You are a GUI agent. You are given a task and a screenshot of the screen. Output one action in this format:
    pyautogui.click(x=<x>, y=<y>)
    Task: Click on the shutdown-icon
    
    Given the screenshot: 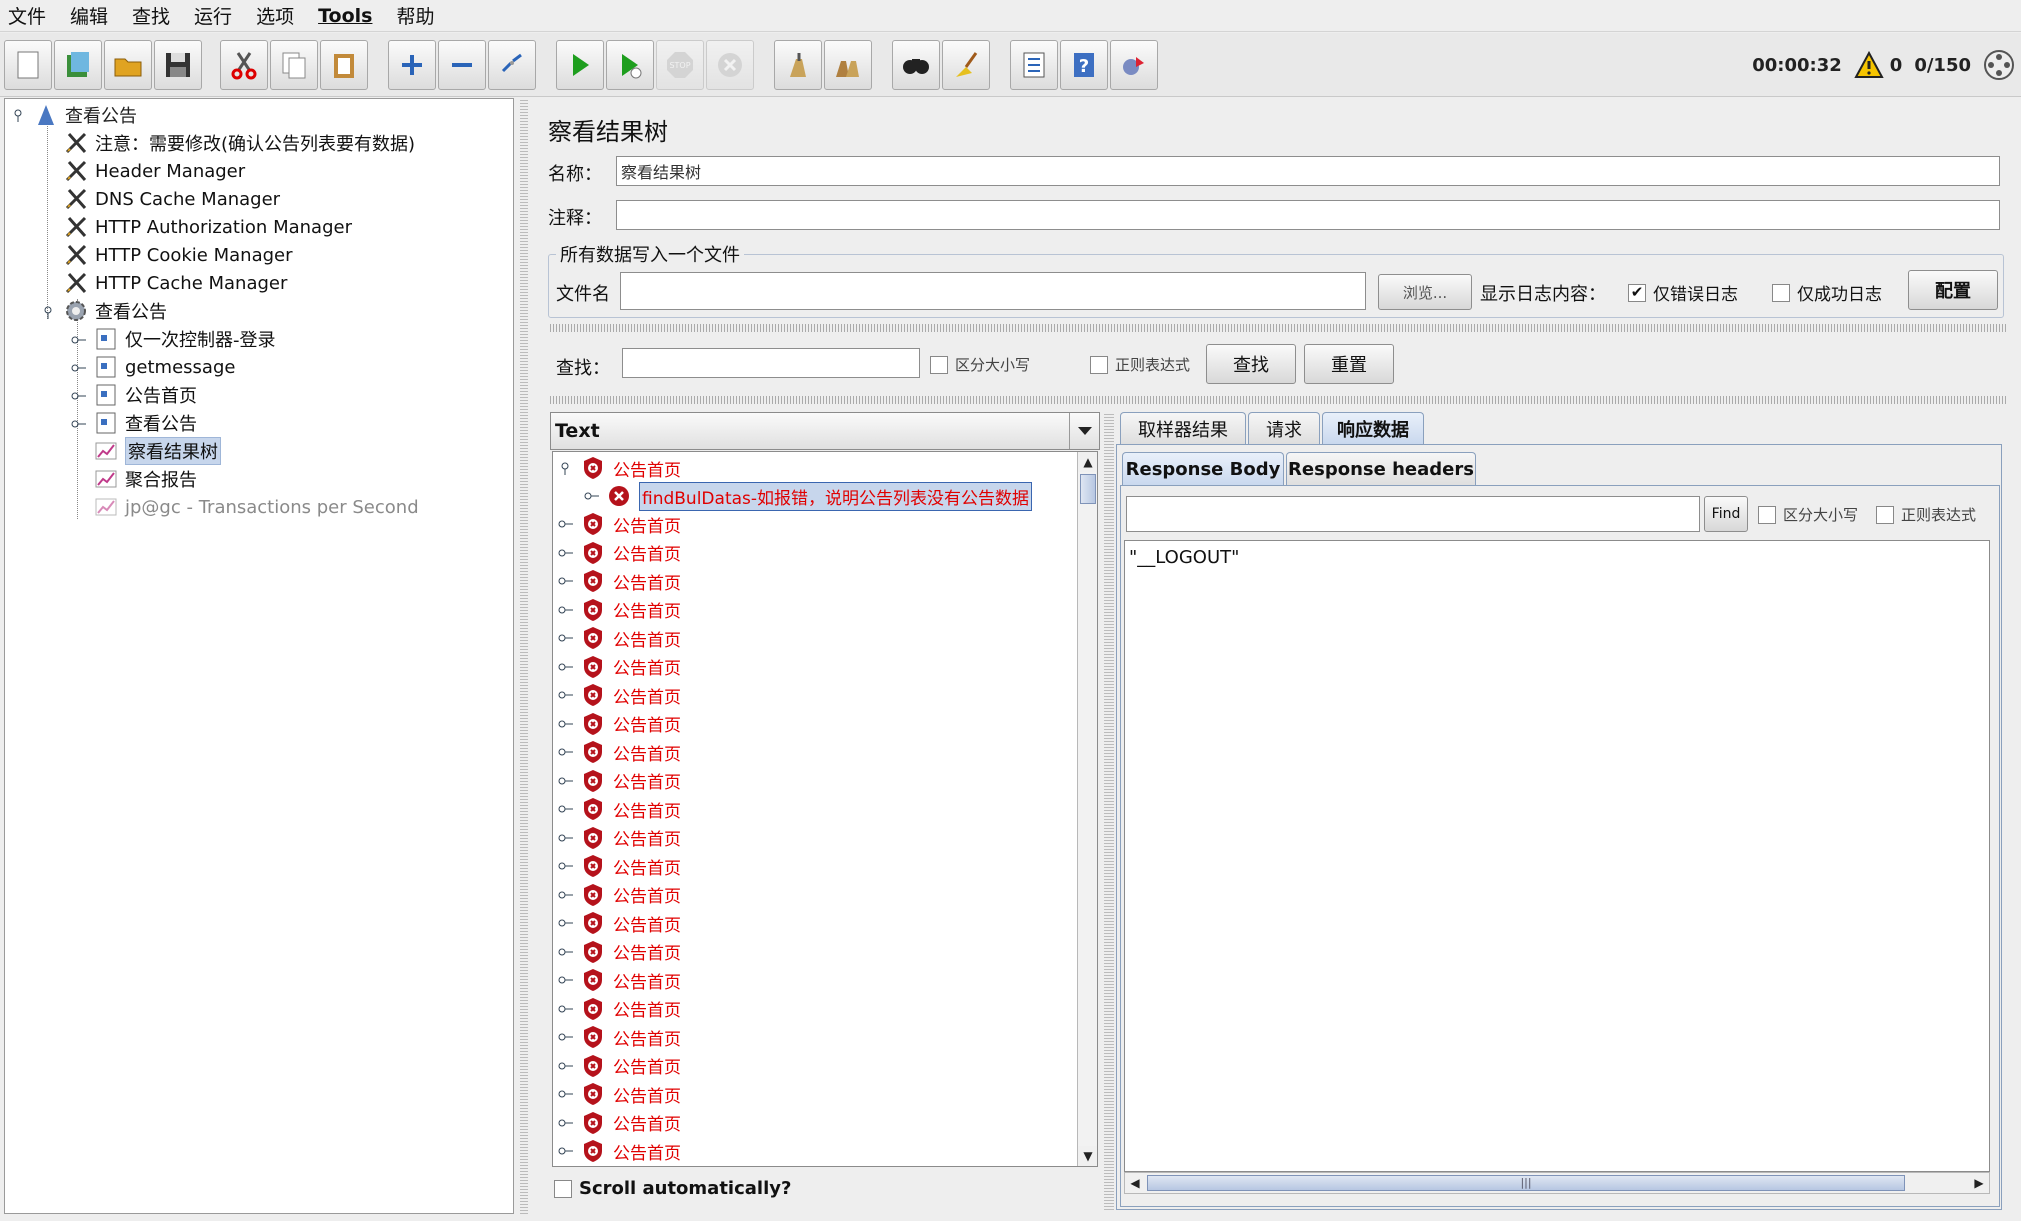 What is the action you would take?
    pyautogui.click(x=730, y=65)
    